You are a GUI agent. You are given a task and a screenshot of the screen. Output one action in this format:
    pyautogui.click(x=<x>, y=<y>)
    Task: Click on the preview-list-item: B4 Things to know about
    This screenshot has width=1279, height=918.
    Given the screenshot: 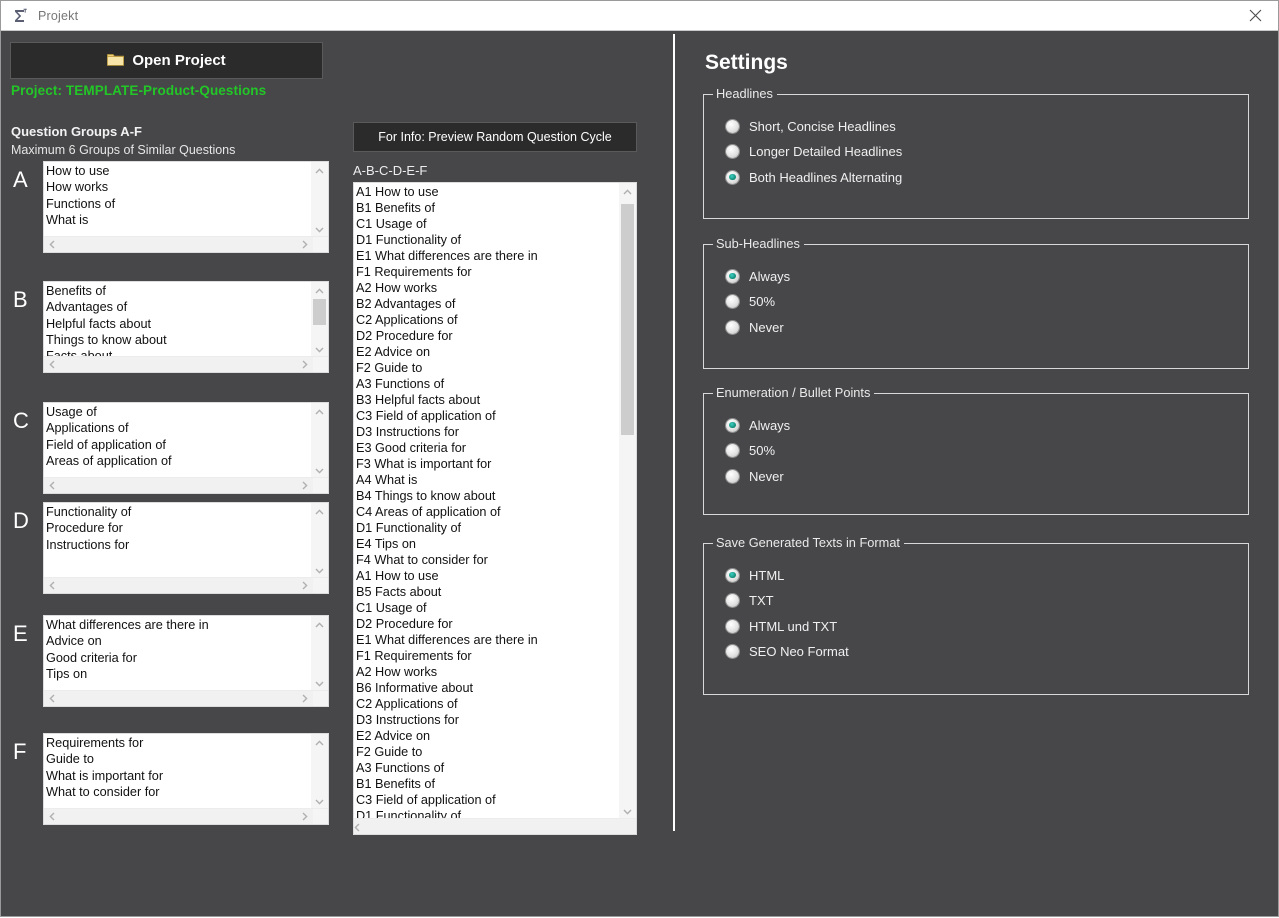 What is the action you would take?
    pyautogui.click(x=487, y=496)
    